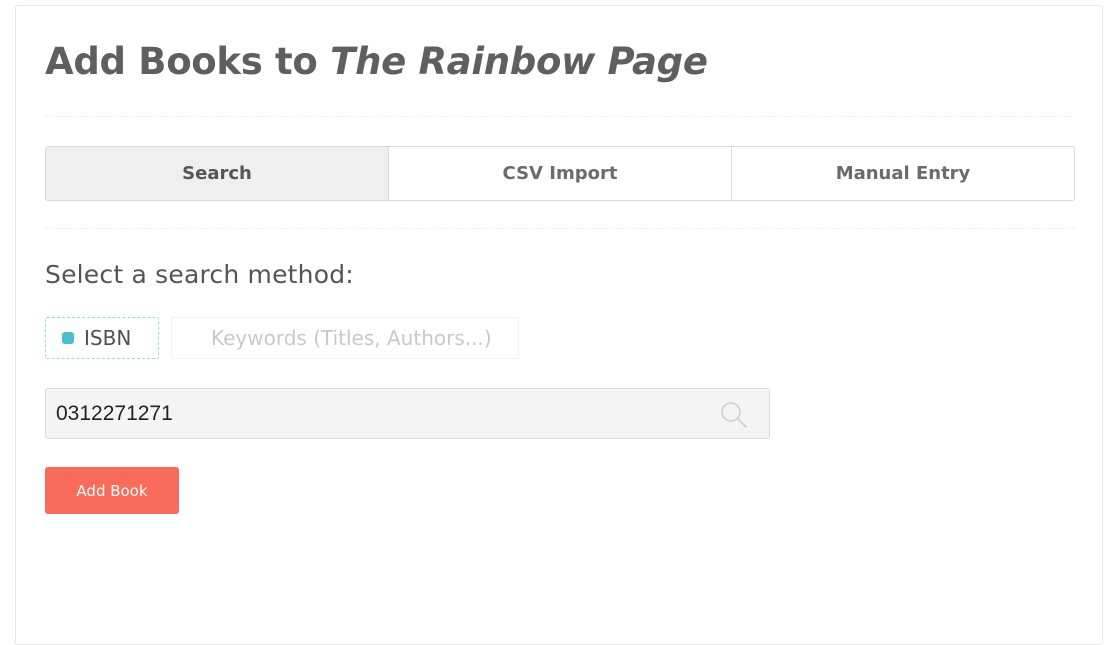 The height and width of the screenshot is (645, 1109). I want to click on page-title: Add Books to The Rainbow Page, so click(376, 61).